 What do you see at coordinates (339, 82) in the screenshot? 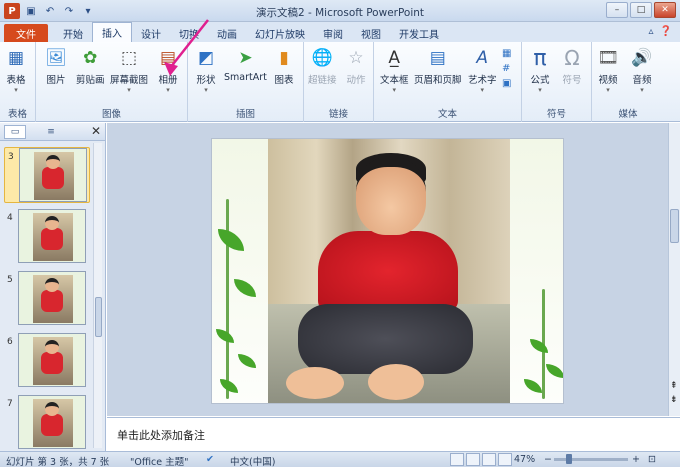
I see `group-links: 🌐 超链接 ☆ 动作 链接` at bounding box center [339, 82].